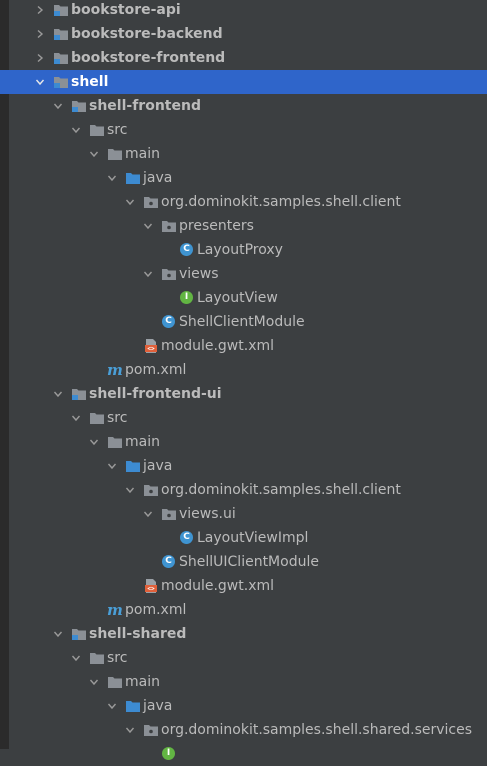 This screenshot has width=487, height=766. I want to click on tree-row-label: LayoutView, so click(237, 298).